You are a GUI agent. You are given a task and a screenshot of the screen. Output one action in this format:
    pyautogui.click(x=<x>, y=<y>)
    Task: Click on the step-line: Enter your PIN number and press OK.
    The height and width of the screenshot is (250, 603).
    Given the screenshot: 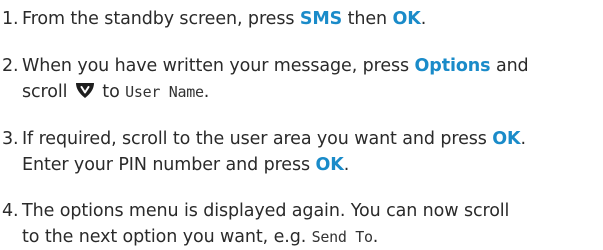 What is the action you would take?
    pyautogui.click(x=312, y=165)
    